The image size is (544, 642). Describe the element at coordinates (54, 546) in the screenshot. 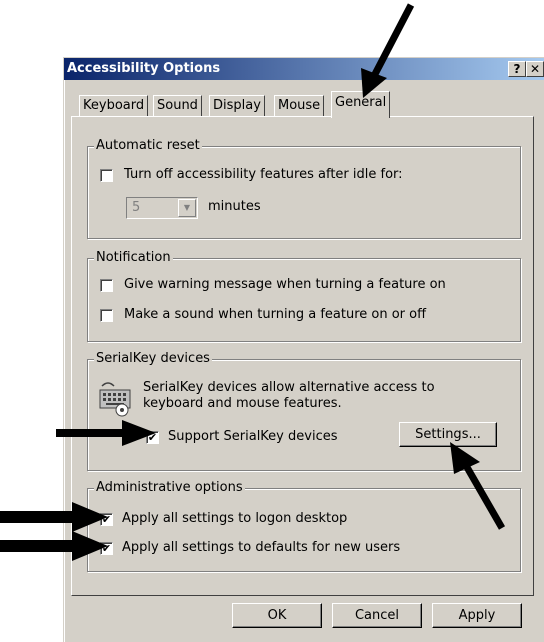

I see `arrow-to-new-users-defaults` at that location.